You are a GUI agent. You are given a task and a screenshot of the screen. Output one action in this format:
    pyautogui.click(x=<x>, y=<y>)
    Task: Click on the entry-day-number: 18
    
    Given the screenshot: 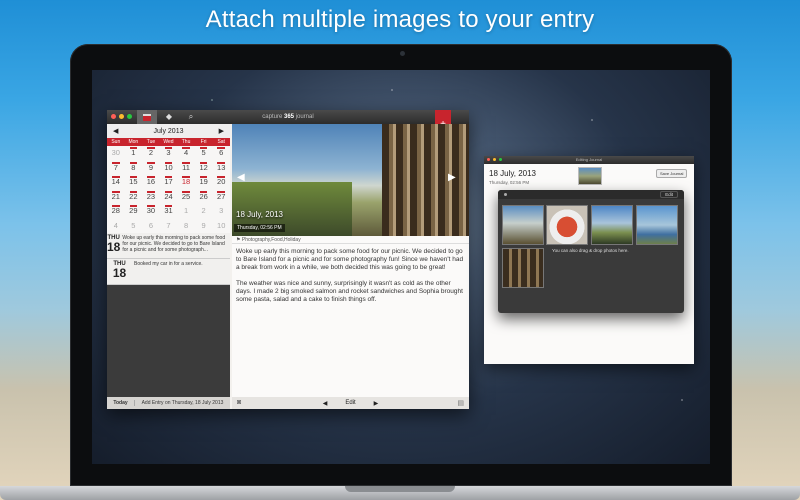 What is the action you would take?
    pyautogui.click(x=114, y=247)
    